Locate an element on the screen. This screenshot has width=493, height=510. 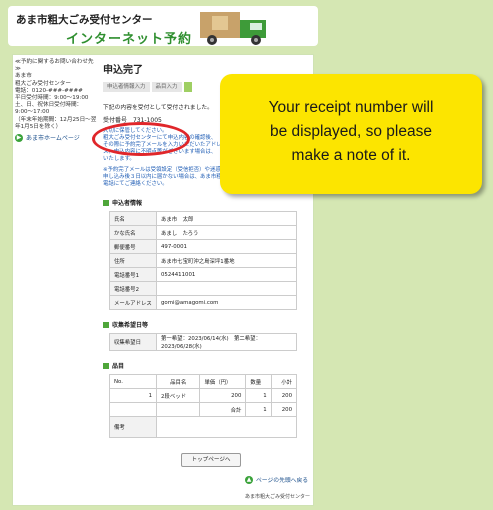
table-row: 1 2段ベッド 200 1 200 is located at coordinates (203, 395).